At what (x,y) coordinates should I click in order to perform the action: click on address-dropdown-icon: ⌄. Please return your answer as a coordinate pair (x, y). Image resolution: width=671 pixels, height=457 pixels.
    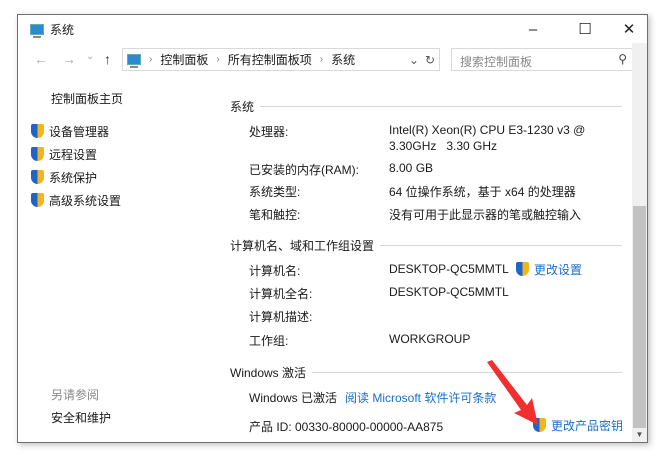
    Looking at the image, I should click on (414, 60).